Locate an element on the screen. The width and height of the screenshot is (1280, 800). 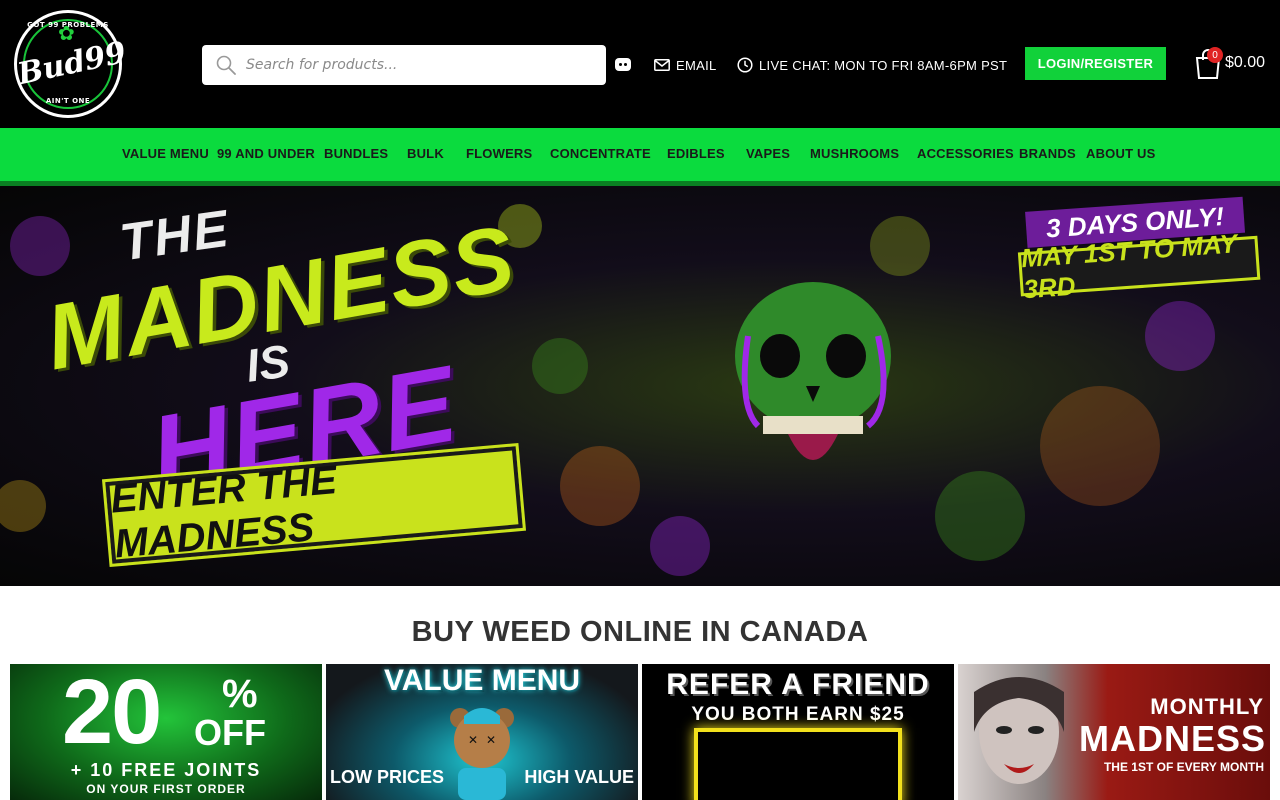
promo3-title: REFER A FRIEND is located at coordinates (798, 684).